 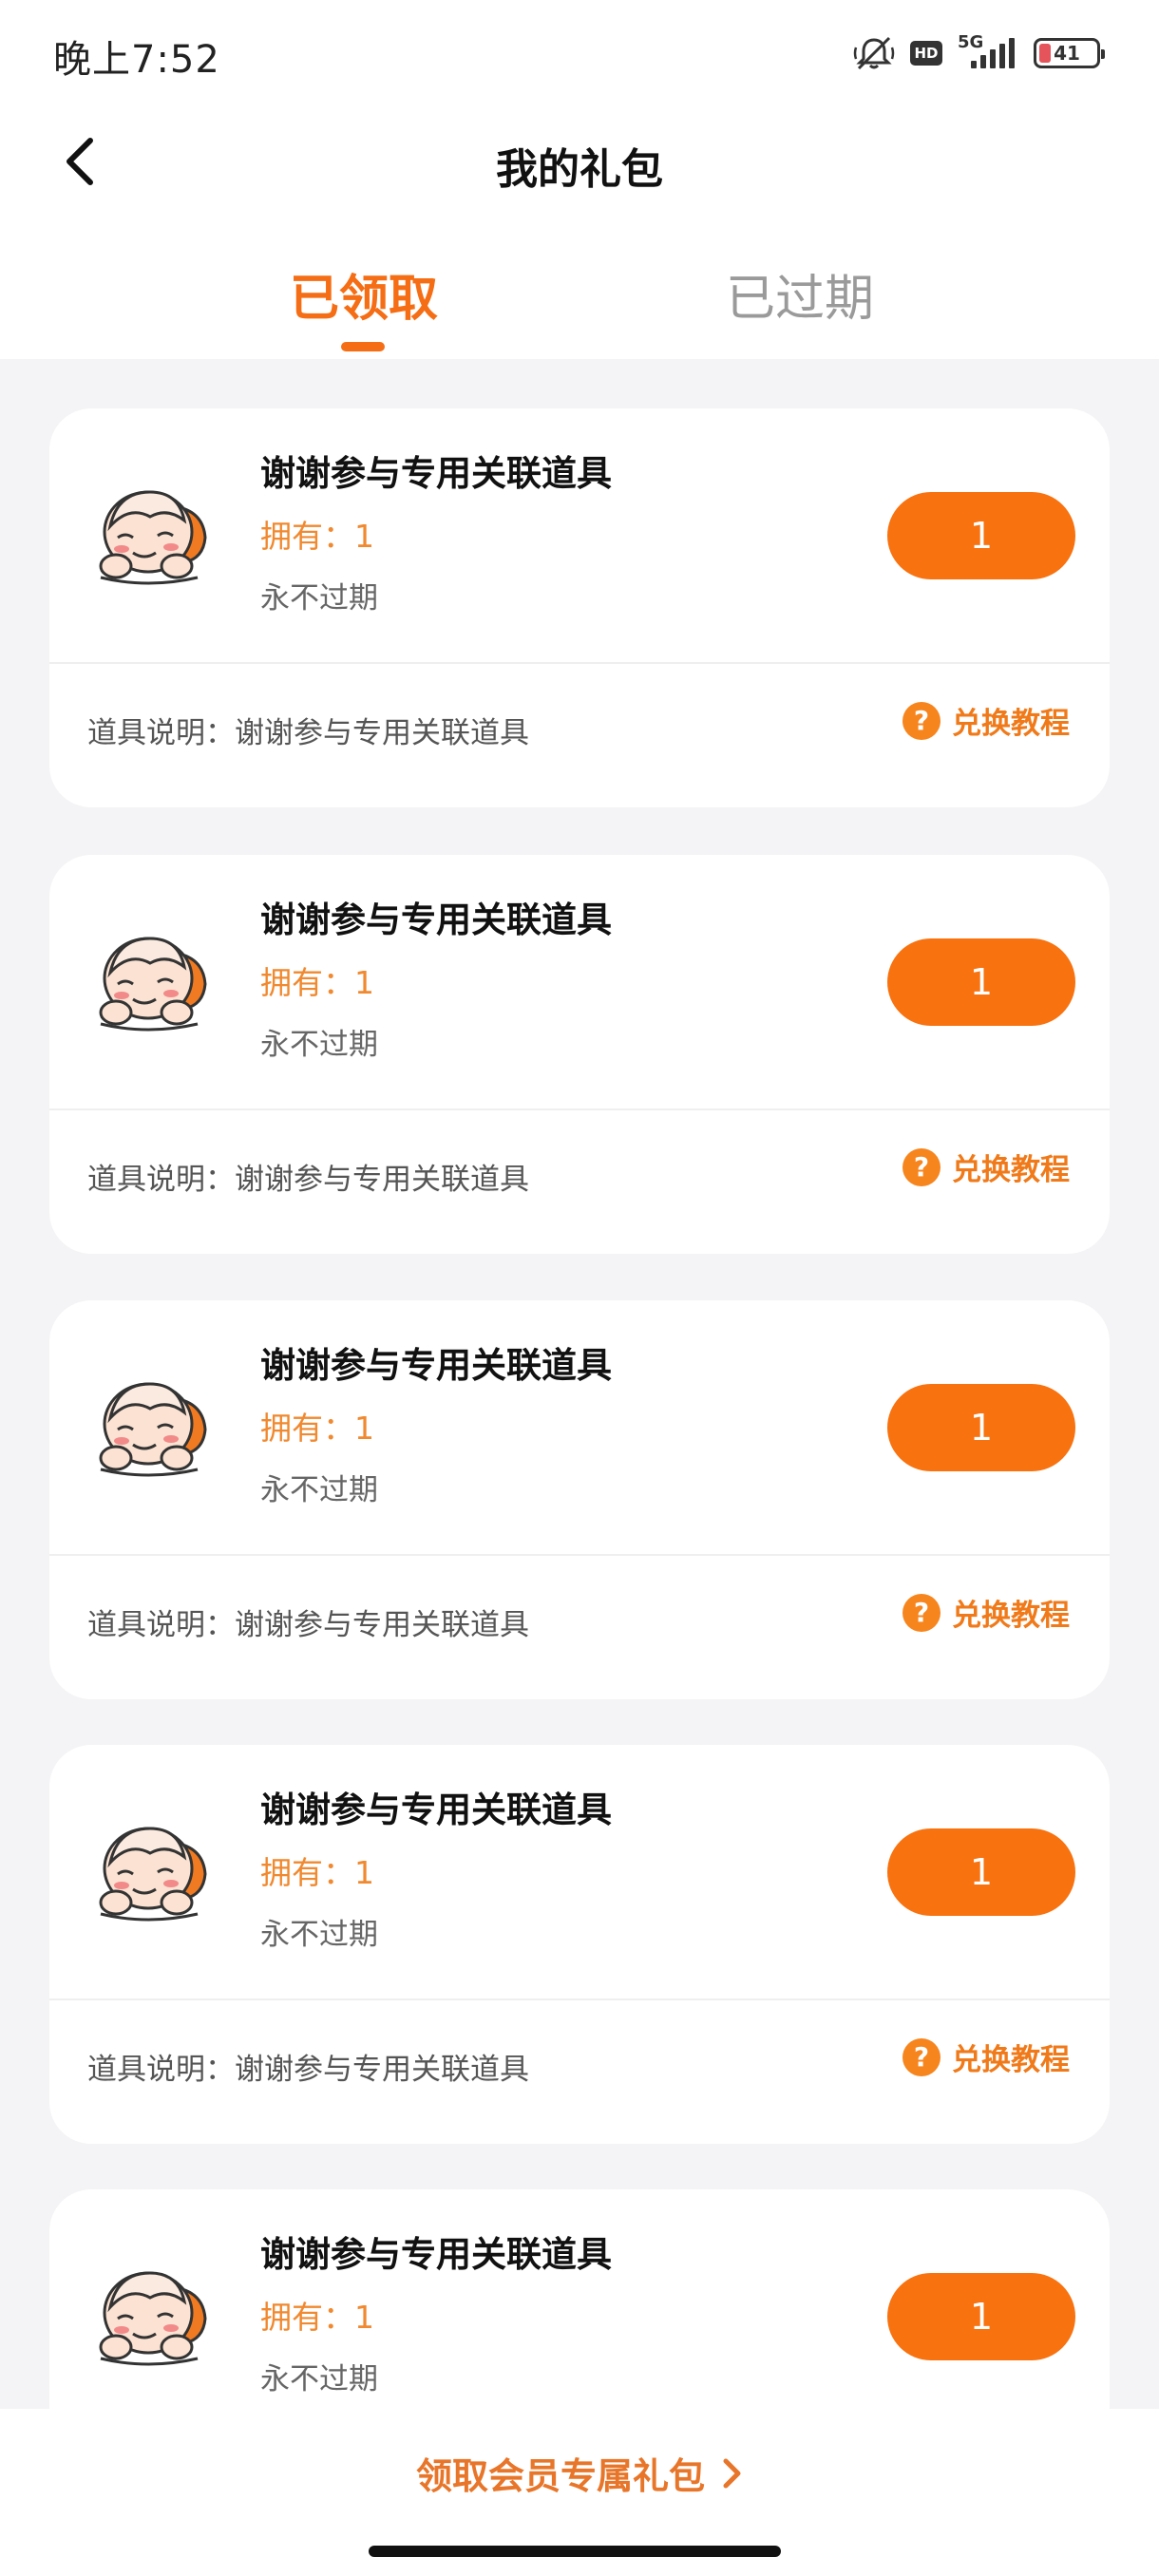 What do you see at coordinates (800, 294) in the screenshot?
I see `tab-expired: 已过期` at bounding box center [800, 294].